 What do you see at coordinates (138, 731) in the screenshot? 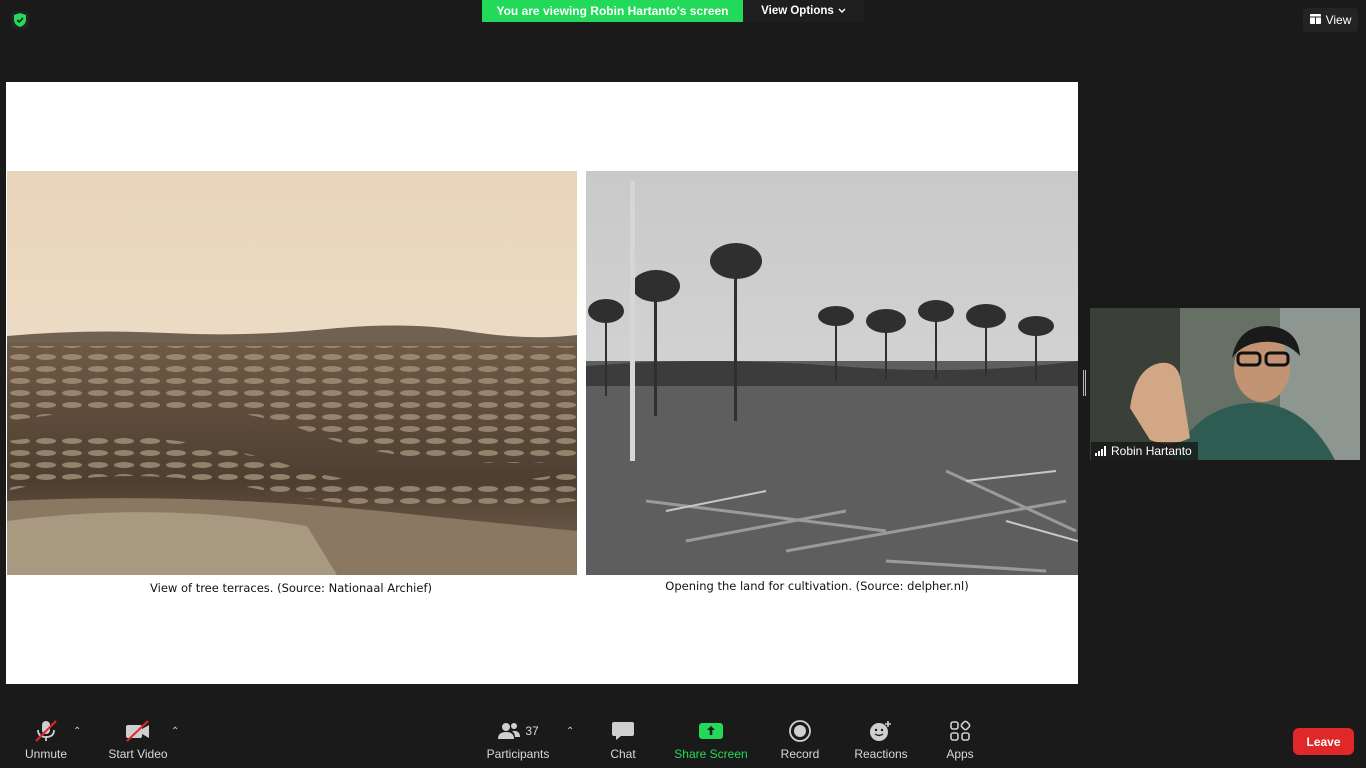
I see `video-camera-off-icon` at bounding box center [138, 731].